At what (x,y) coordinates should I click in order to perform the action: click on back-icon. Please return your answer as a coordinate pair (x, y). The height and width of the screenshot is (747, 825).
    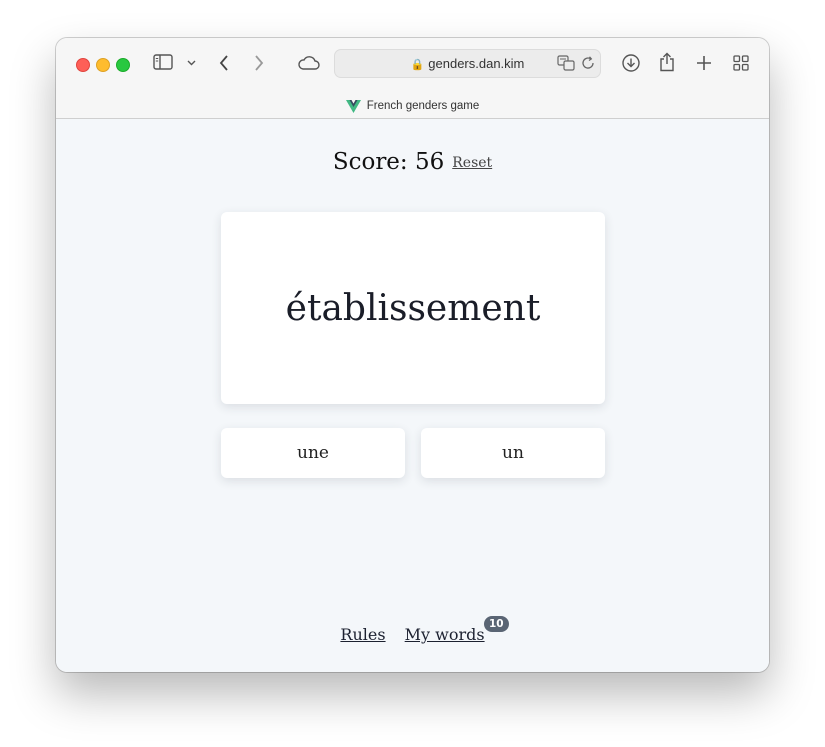
    Looking at the image, I should click on (224, 63).